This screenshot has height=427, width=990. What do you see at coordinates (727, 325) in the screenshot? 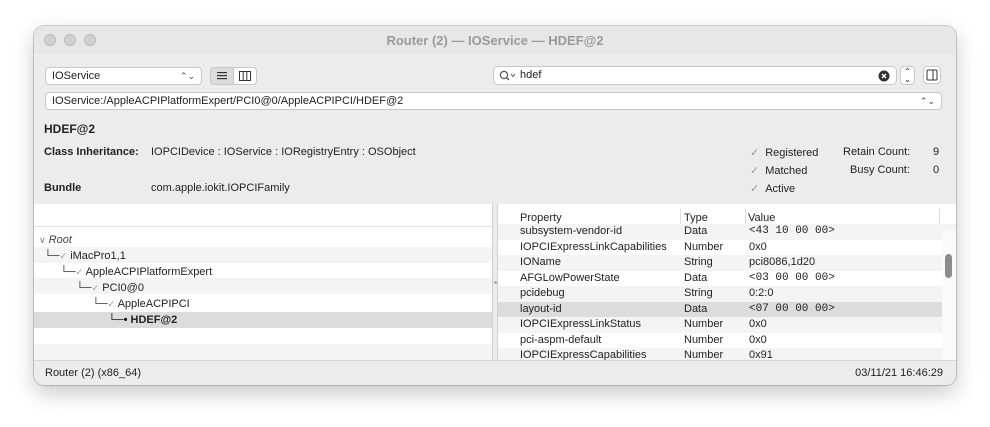
I see `table-row: IOPCIExpressLinkStatus Number 0x0` at bounding box center [727, 325].